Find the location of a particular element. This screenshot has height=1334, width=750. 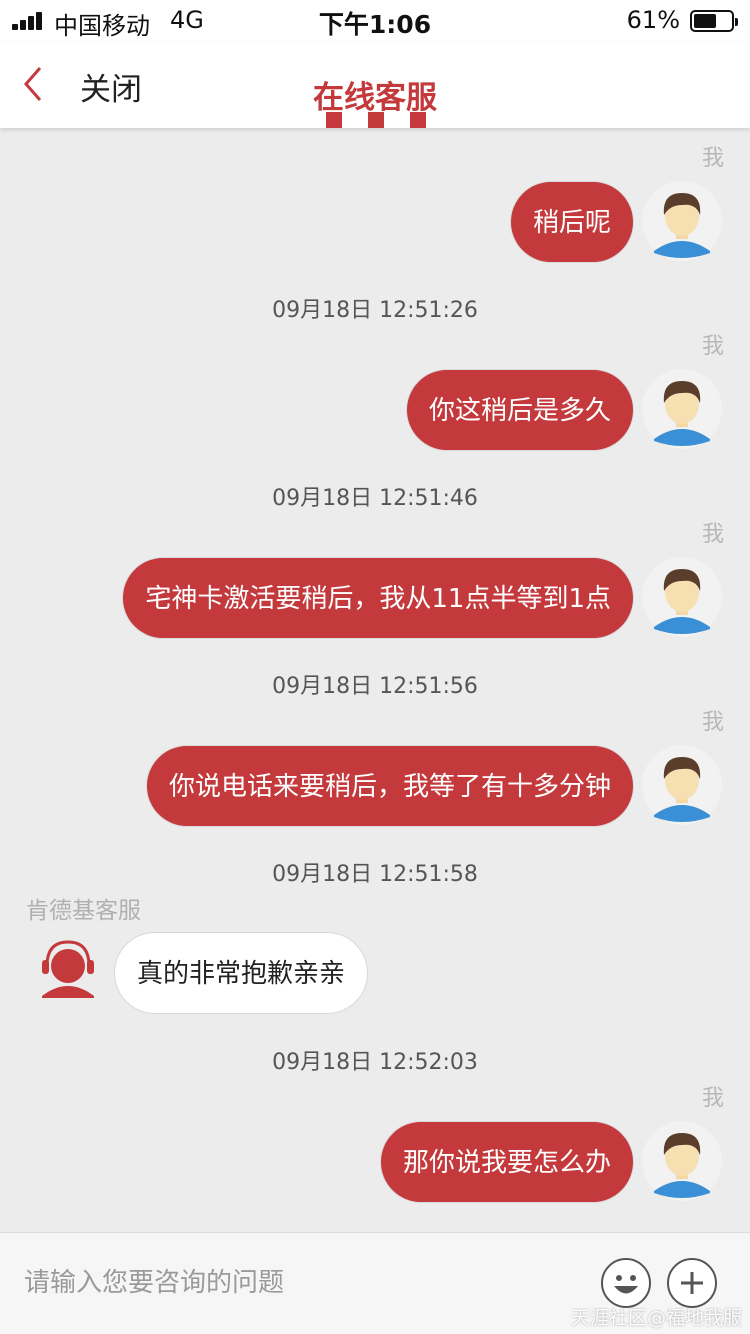

nav-bar: 关闭 在线客服 is located at coordinates (375, 85).